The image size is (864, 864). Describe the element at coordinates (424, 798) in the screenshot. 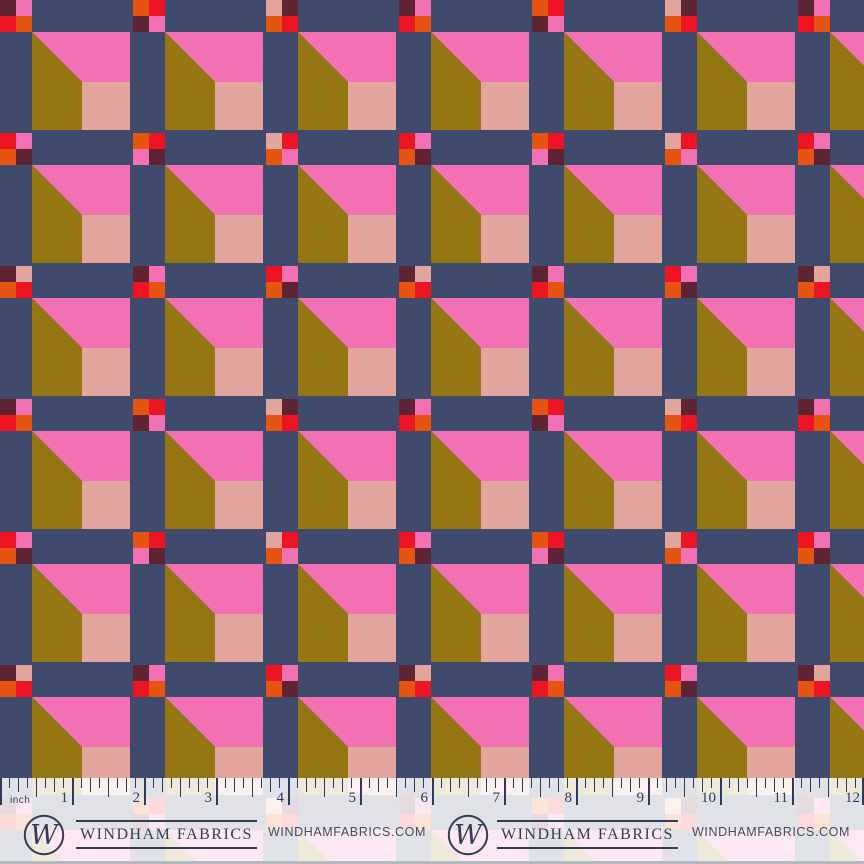

I see `ruler-number: 6` at that location.